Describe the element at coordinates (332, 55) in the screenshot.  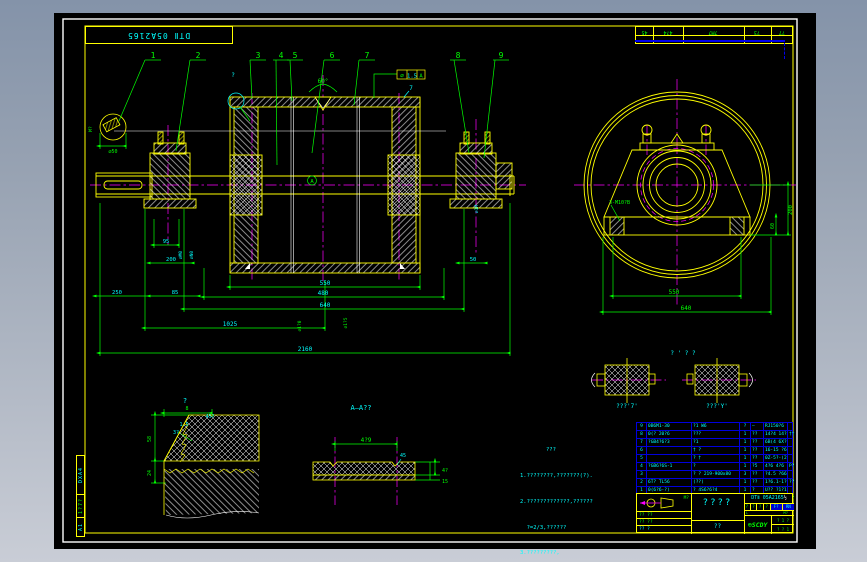
I see `balloon-6: 6` at that location.